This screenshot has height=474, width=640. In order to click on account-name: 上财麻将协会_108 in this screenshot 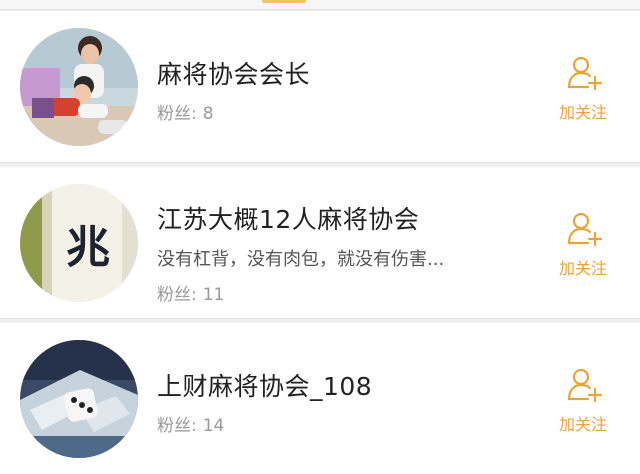, I will do `click(264, 385)`.